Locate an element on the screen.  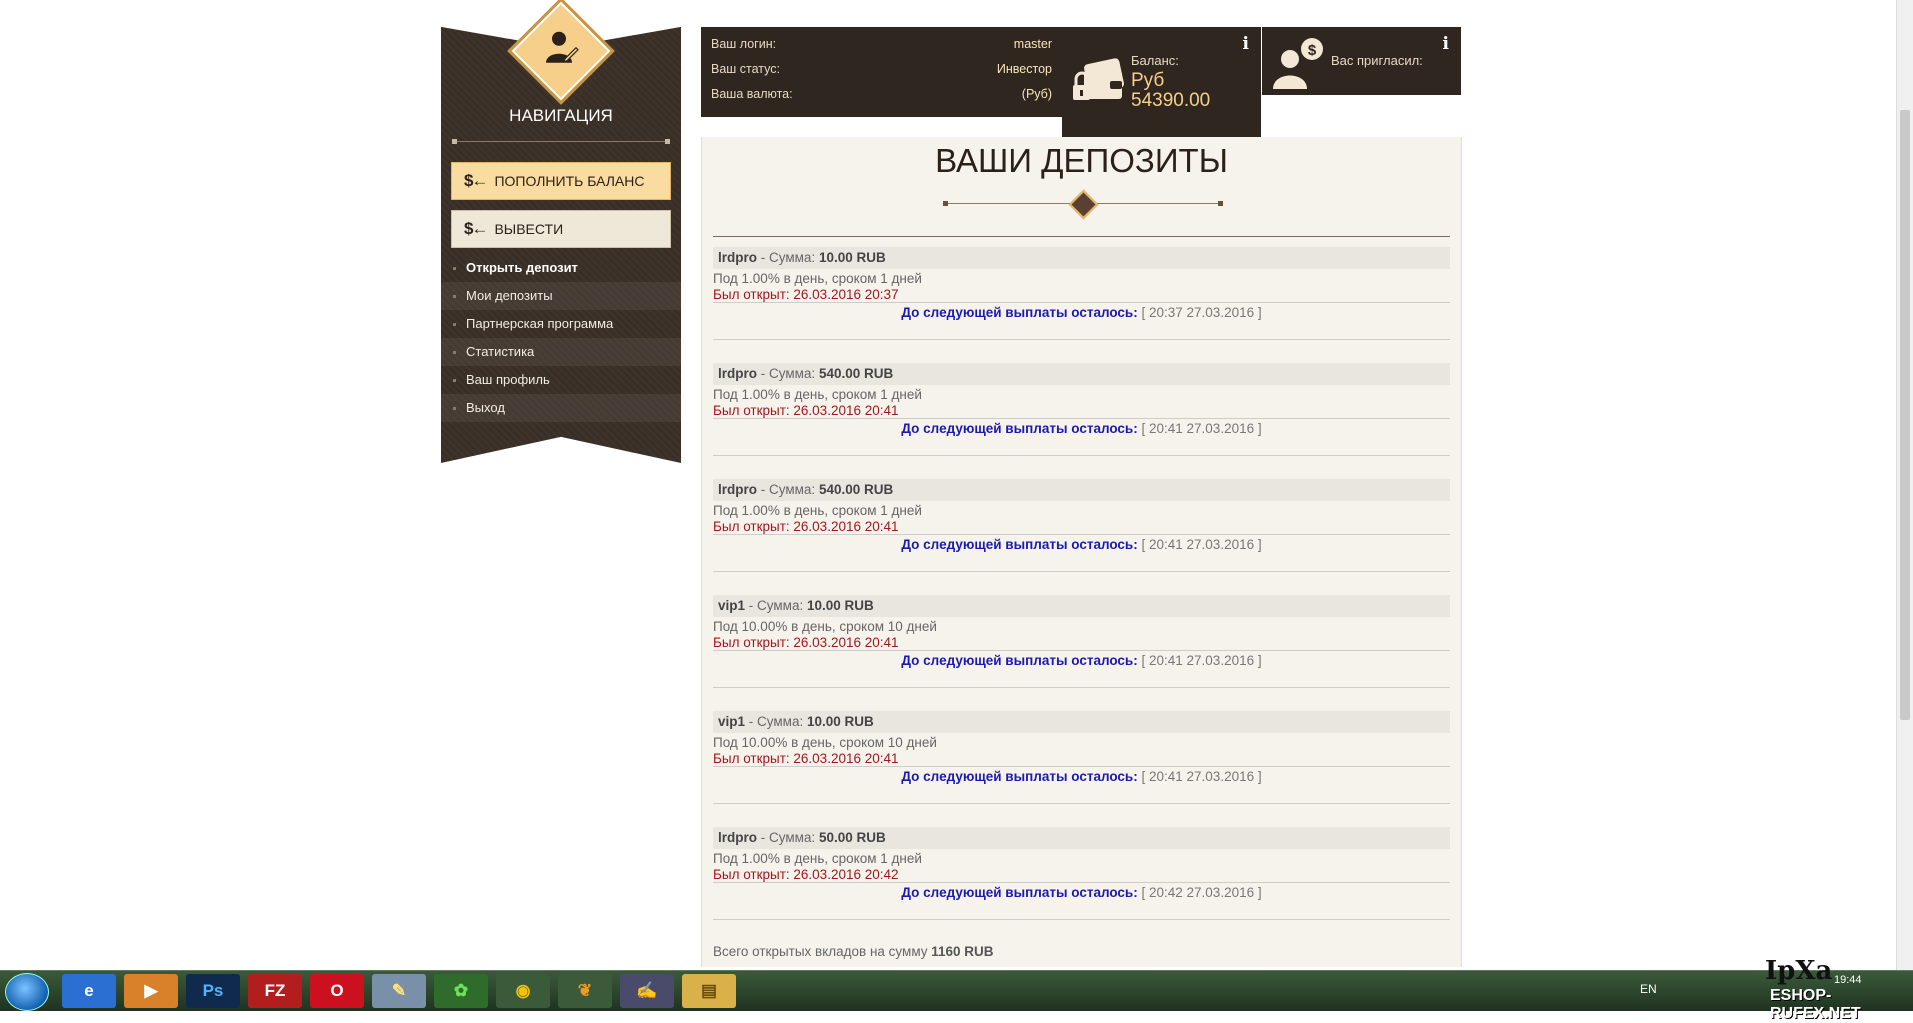
nav-item-my-deposits: Мои депозиты is located at coordinates (561, 296).